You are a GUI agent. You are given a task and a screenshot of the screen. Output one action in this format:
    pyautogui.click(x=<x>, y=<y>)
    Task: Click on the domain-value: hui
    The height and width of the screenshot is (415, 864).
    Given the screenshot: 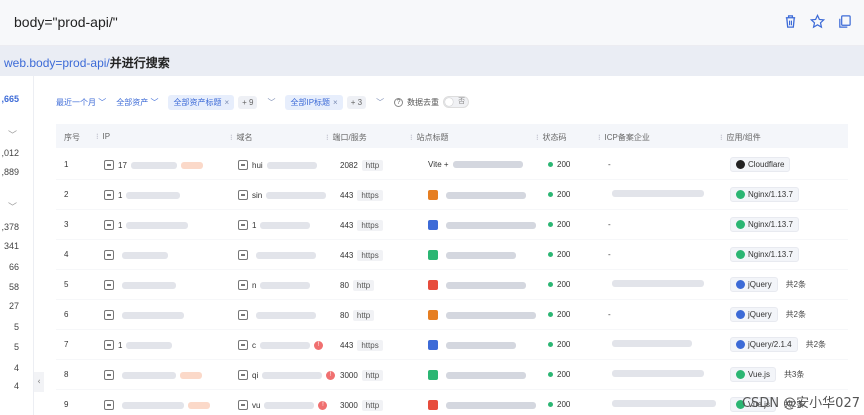 What is the action you would take?
    pyautogui.click(x=257, y=165)
    